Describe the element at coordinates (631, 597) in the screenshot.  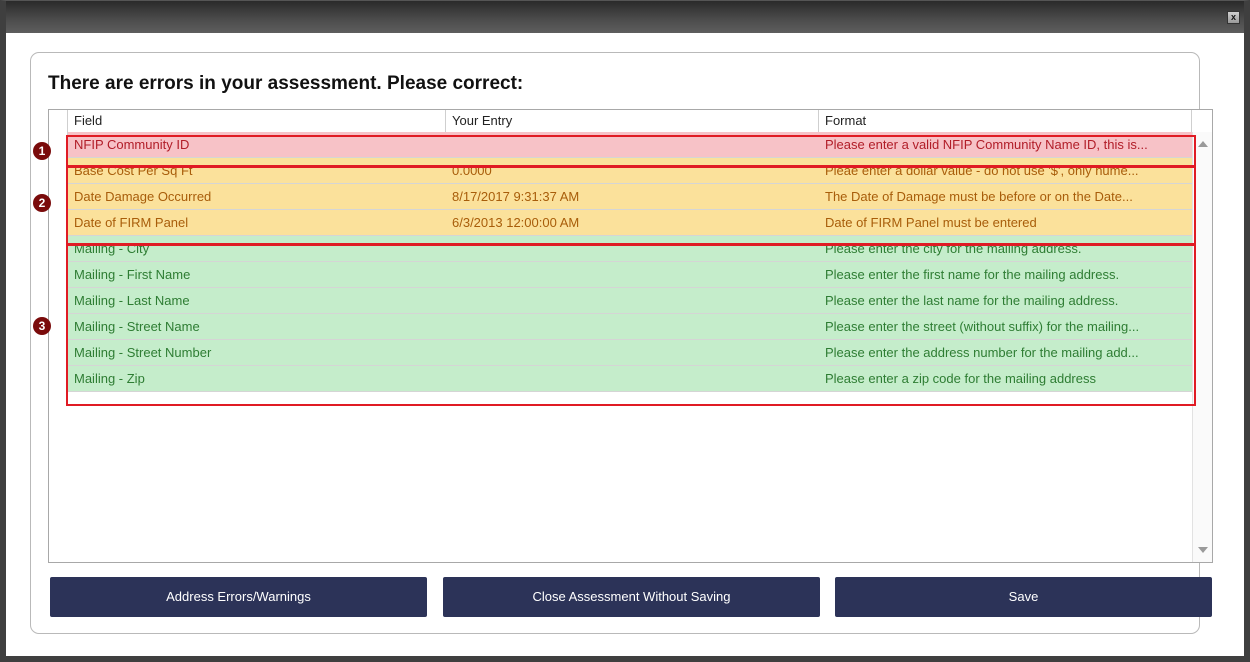
I see `close-without-saving-button: Close Assessment Without Saving` at that location.